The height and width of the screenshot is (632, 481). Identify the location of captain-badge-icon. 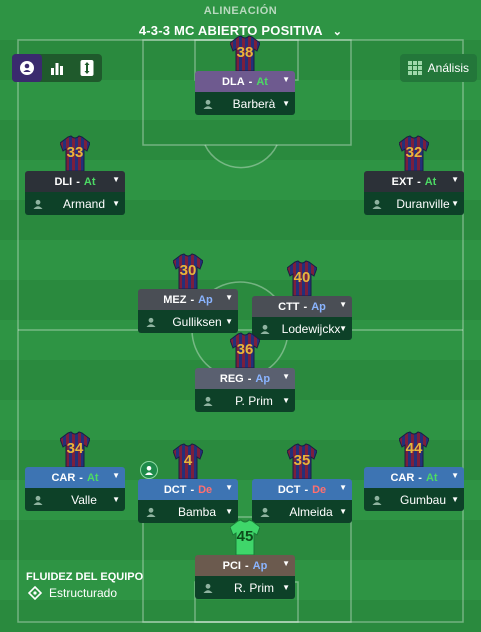
(149, 470).